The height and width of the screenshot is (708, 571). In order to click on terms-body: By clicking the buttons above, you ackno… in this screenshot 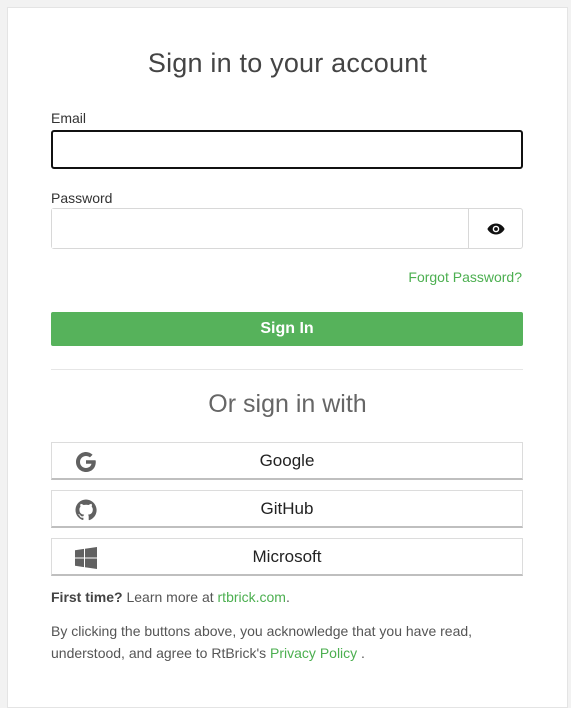, I will do `click(262, 642)`.